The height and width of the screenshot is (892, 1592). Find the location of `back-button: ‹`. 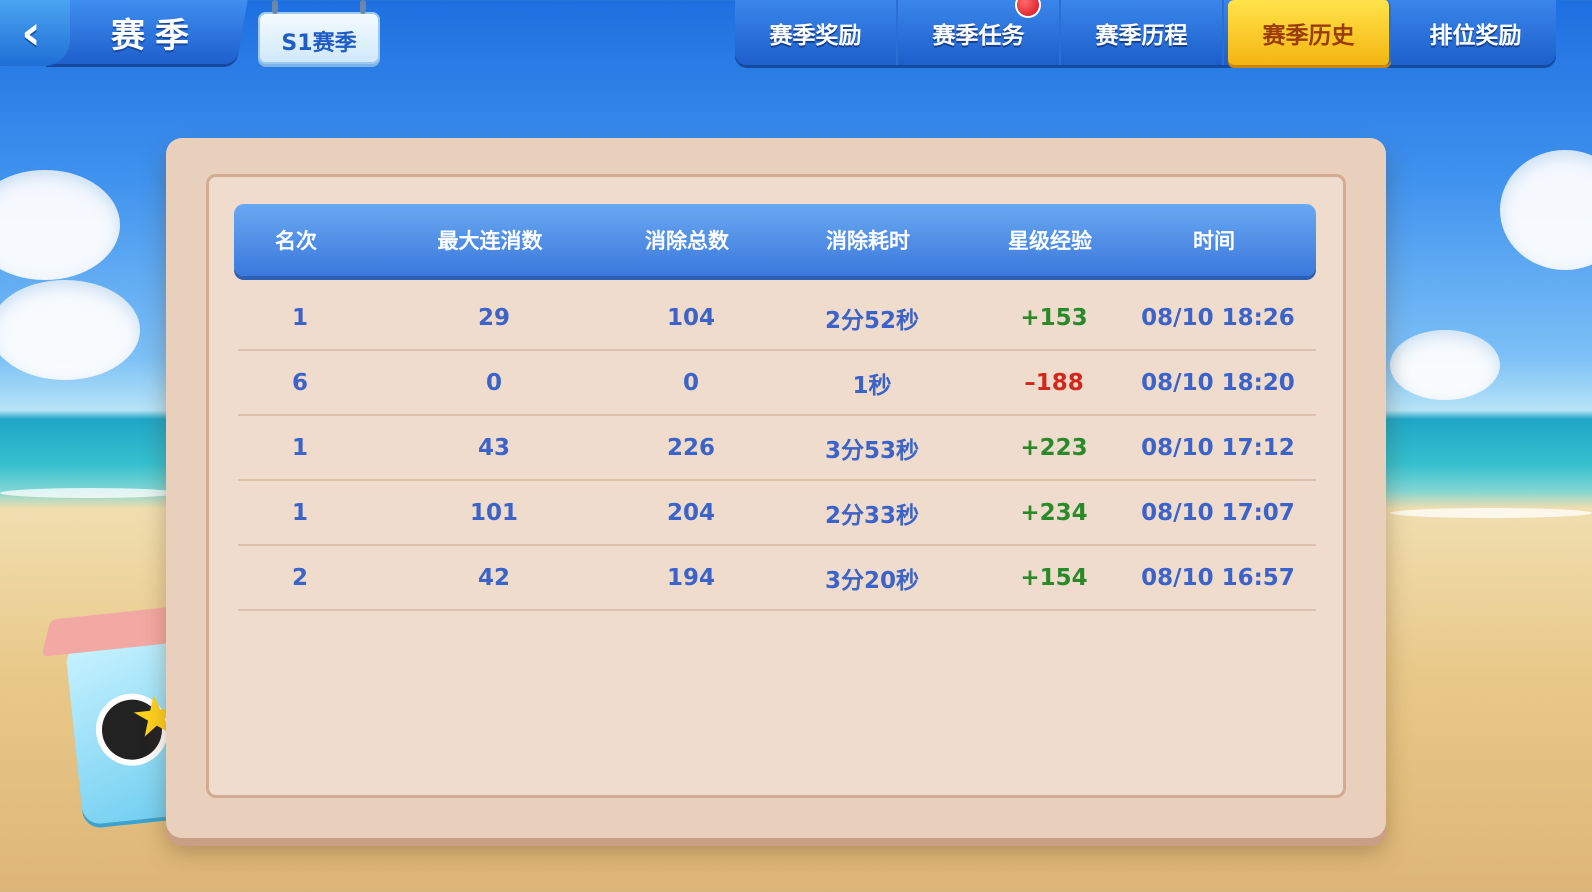

back-button: ‹ is located at coordinates (35, 33).